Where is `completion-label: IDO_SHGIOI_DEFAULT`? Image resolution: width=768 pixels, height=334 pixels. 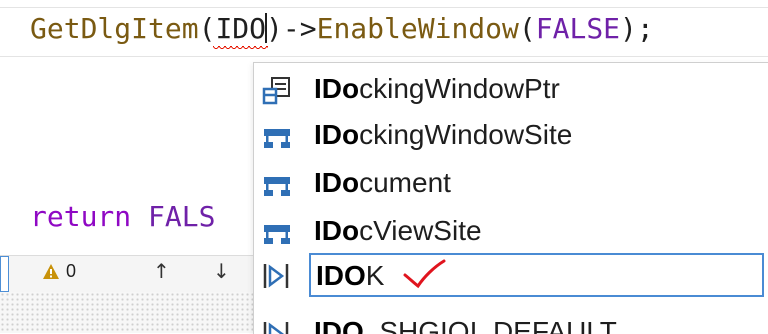 completion-label: IDO_SHGIOI_DEFAULT is located at coordinates (465, 325).